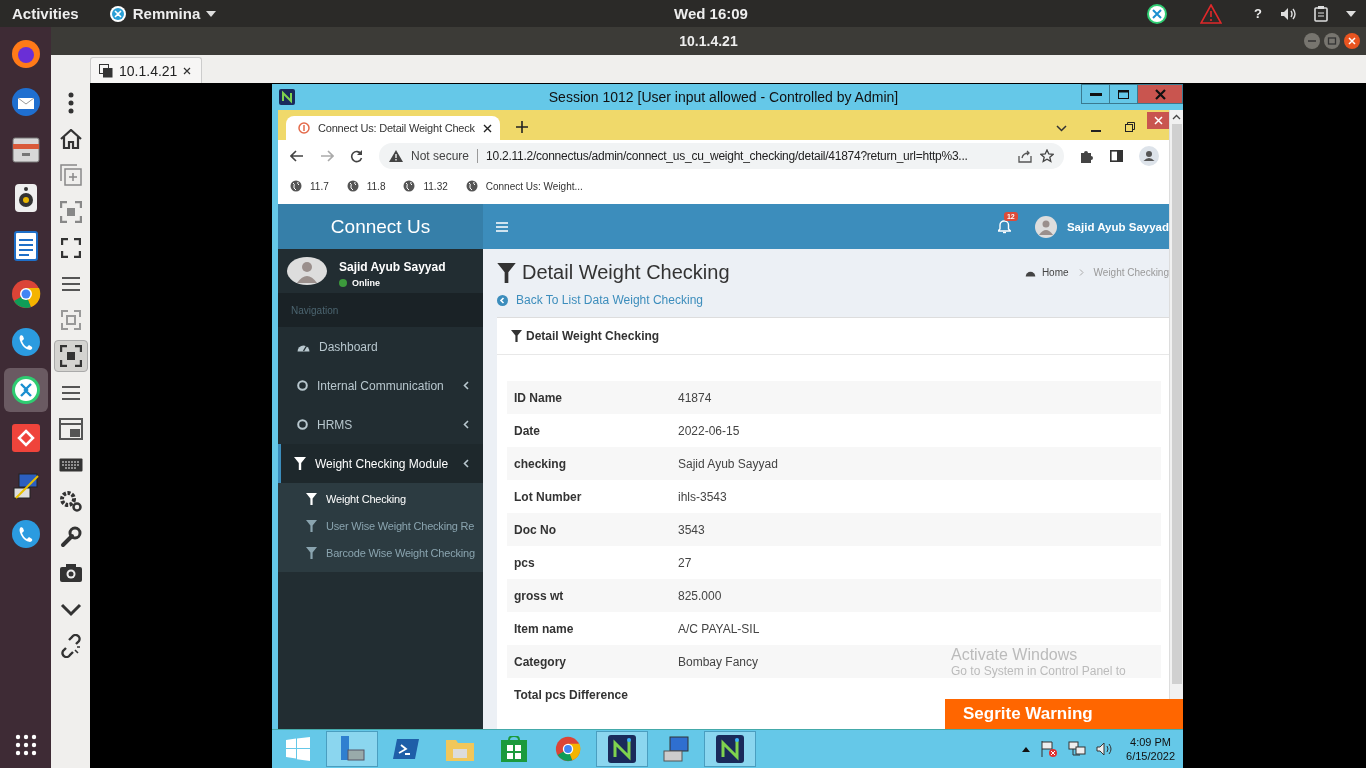 The width and height of the screenshot is (1366, 768). Describe the element at coordinates (471, 186) in the screenshot. I see `globe-icon` at that location.